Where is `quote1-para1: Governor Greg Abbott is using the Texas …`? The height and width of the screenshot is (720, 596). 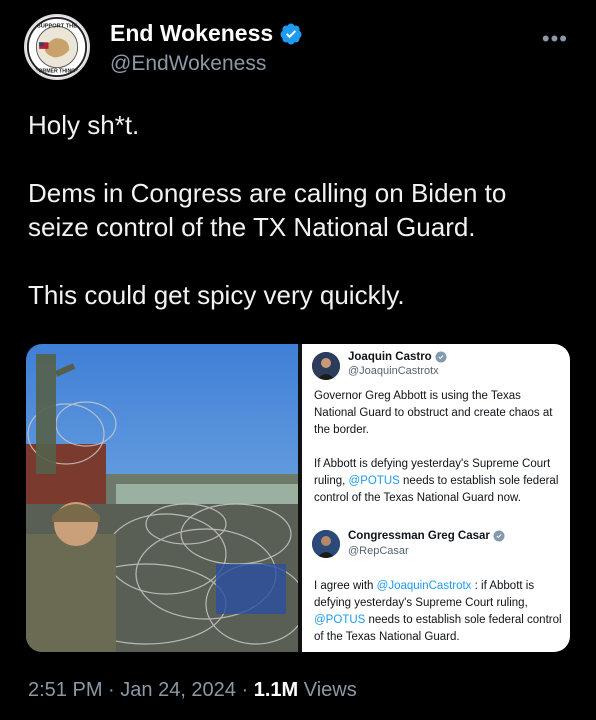
quote1-para1: Governor Greg Abbott is using the Texas … is located at coordinates (433, 413).